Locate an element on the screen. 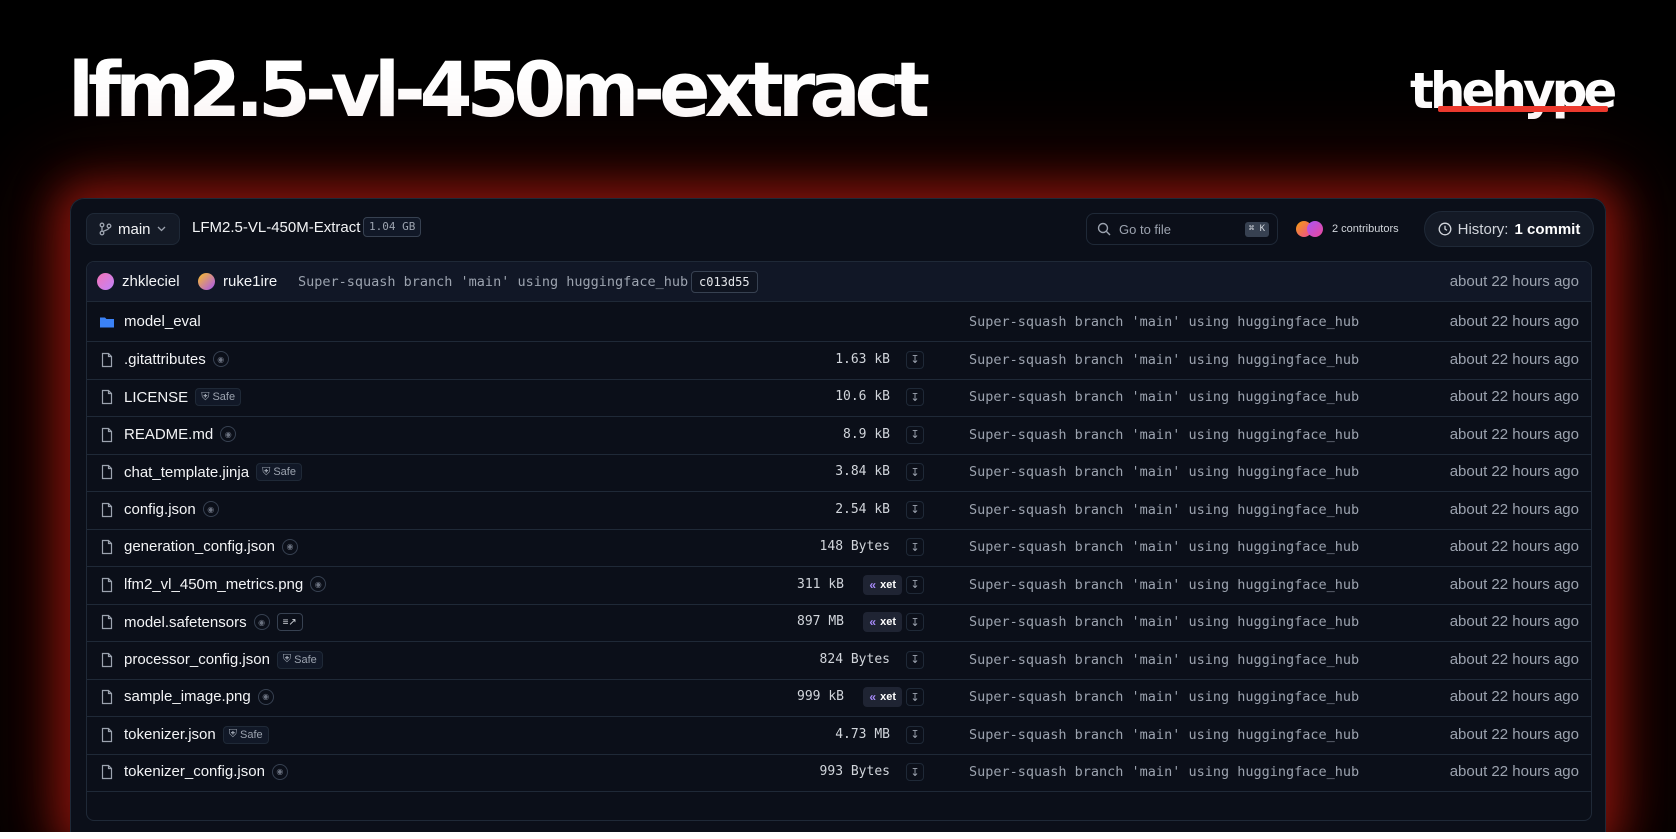 Image resolution: width=1676 pixels, height=839 pixels. history-button: History: 1 commit is located at coordinates (1509, 229).